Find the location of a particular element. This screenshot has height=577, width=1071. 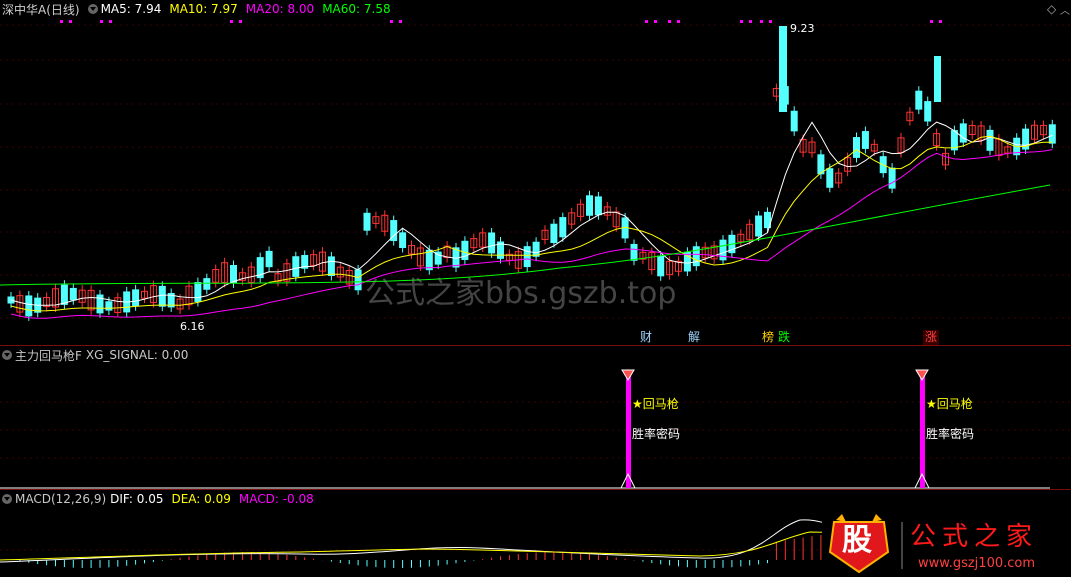

event-tag-finance: 财 is located at coordinates (646, 337).